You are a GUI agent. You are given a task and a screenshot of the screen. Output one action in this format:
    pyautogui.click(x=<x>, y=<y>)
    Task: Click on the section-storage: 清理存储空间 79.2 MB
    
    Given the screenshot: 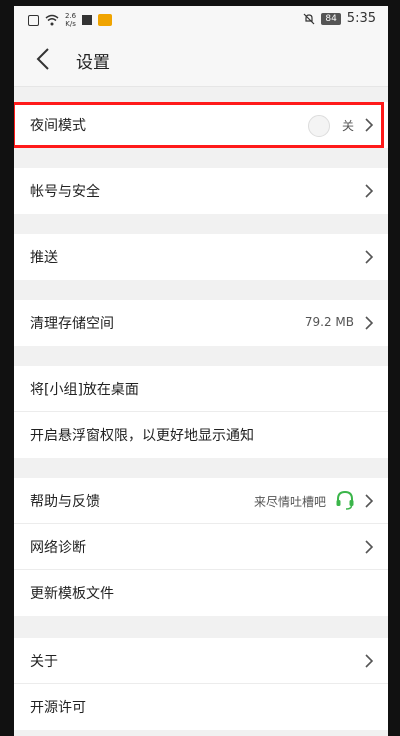 What is the action you would take?
    pyautogui.click(x=201, y=323)
    